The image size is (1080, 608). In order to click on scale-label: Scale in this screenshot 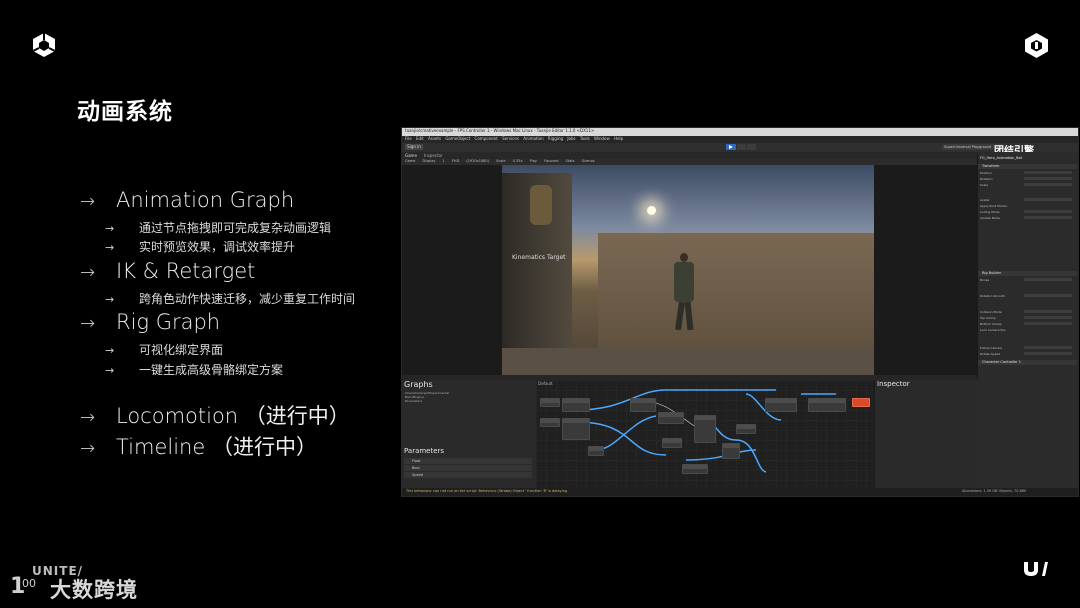, I will do `click(501, 161)`.